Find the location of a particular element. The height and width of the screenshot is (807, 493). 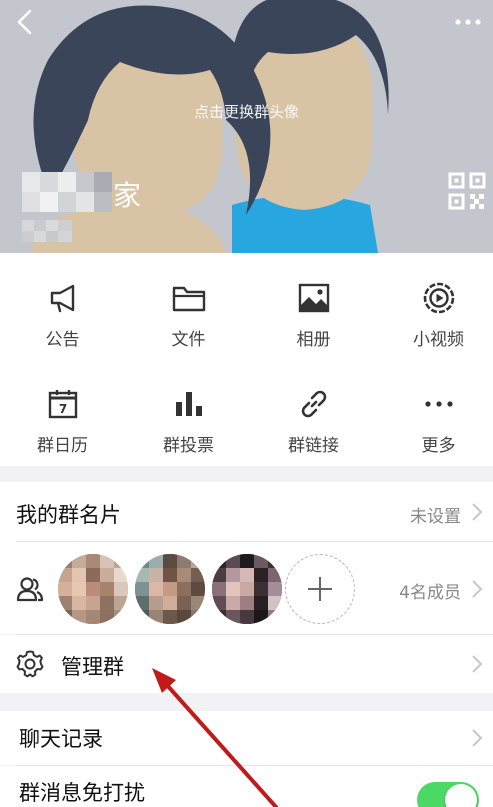

do-not-disturb-row: 群消息免打扰 is located at coordinates (246, 786).